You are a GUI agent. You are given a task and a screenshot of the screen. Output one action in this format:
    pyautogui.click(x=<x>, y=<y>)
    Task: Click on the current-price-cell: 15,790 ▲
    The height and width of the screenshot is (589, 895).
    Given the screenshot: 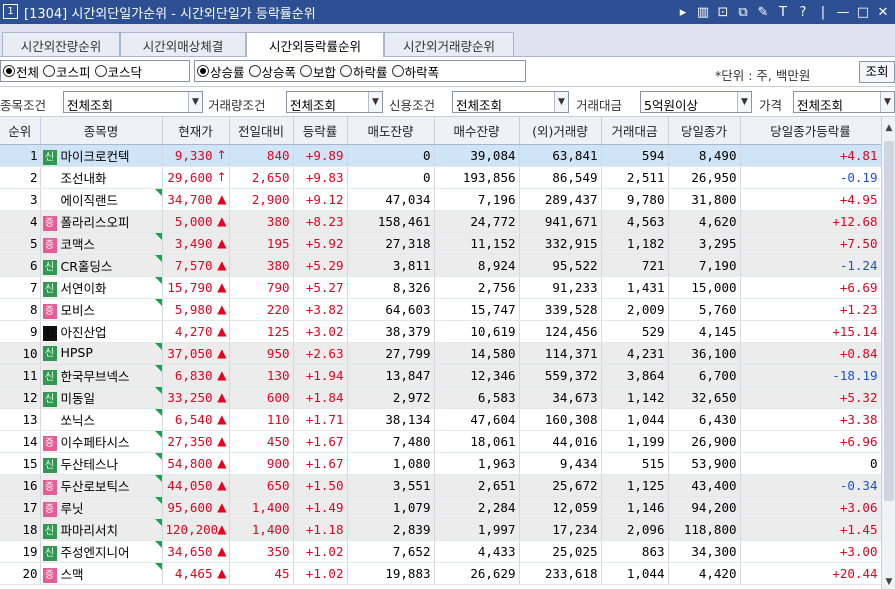 What is the action you would take?
    pyautogui.click(x=196, y=287)
    